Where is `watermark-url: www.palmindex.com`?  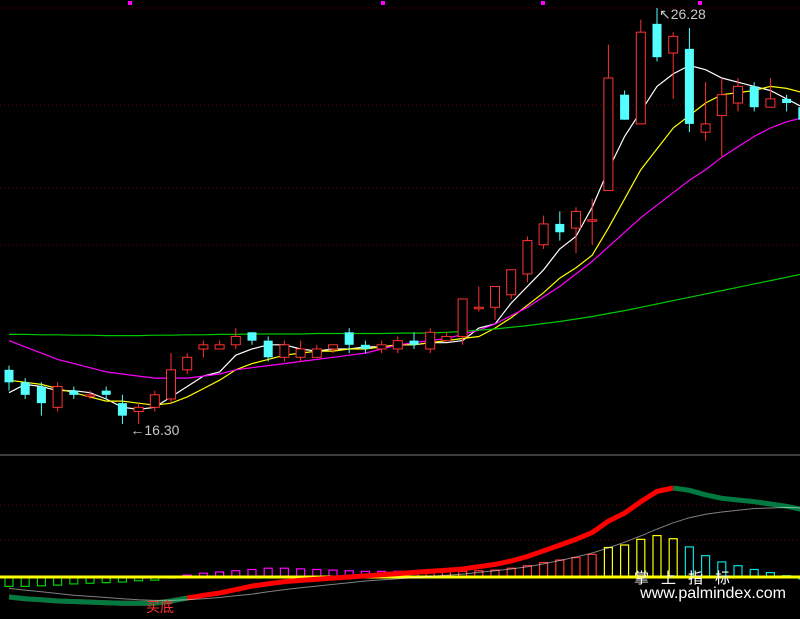 watermark-url: www.palmindex.com is located at coordinates (713, 593).